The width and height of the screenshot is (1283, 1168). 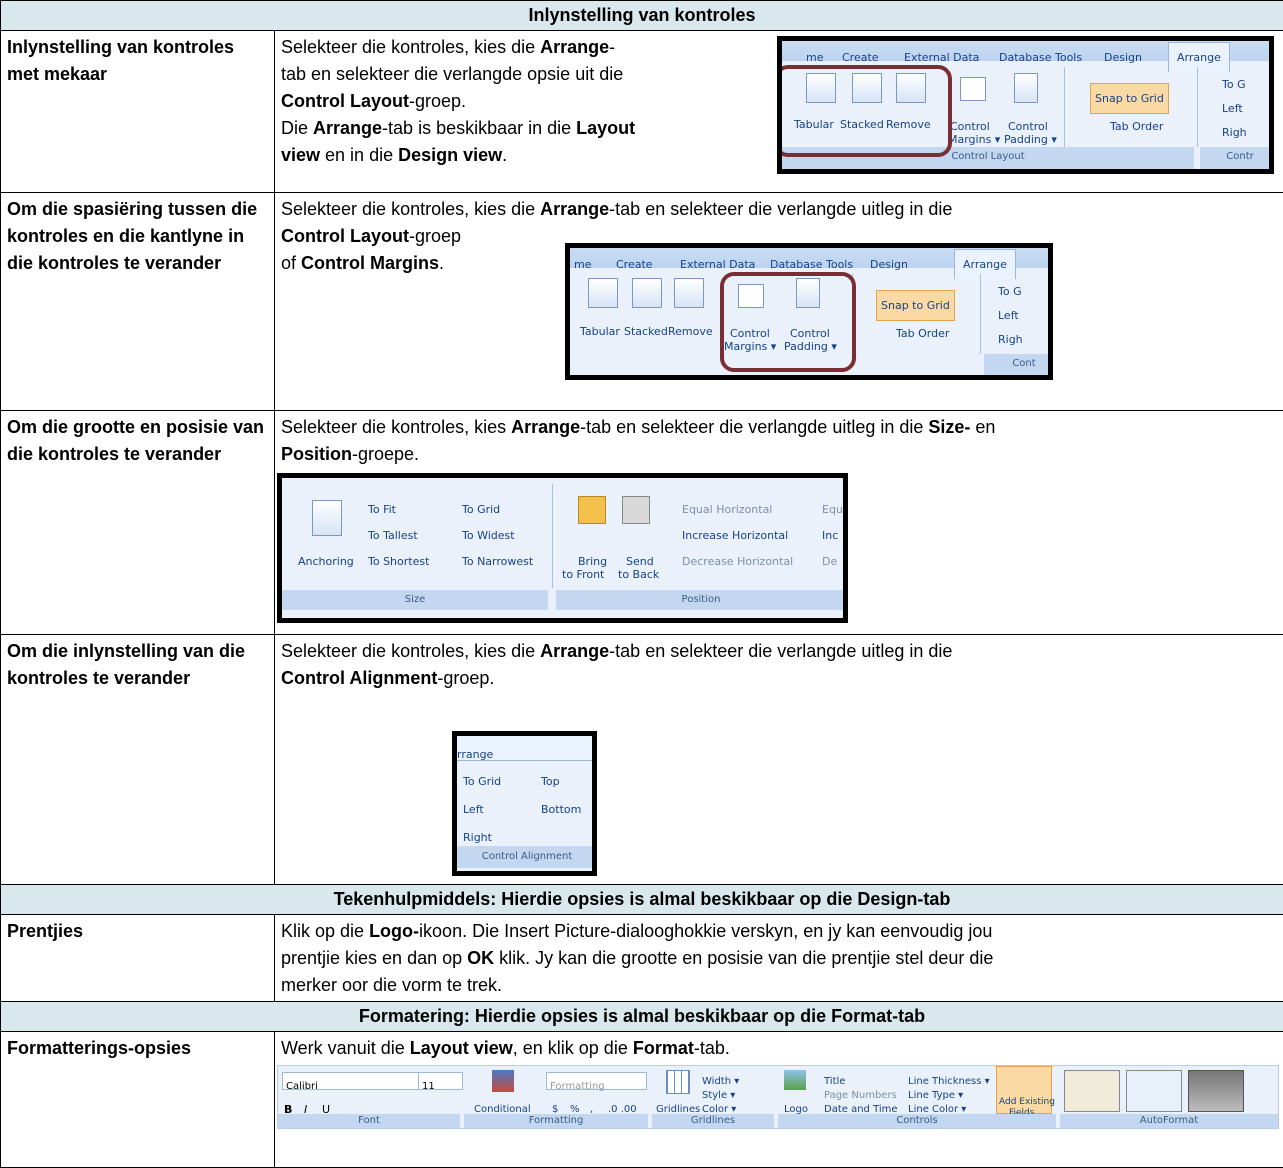 I want to click on text-run: prentjie kies en dan op, so click(x=374, y=958).